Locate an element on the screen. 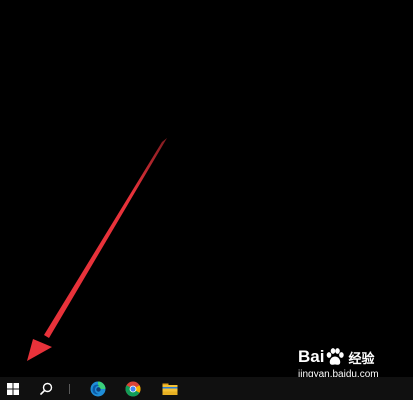 This screenshot has width=413, height=400. start-button is located at coordinates (13, 388).